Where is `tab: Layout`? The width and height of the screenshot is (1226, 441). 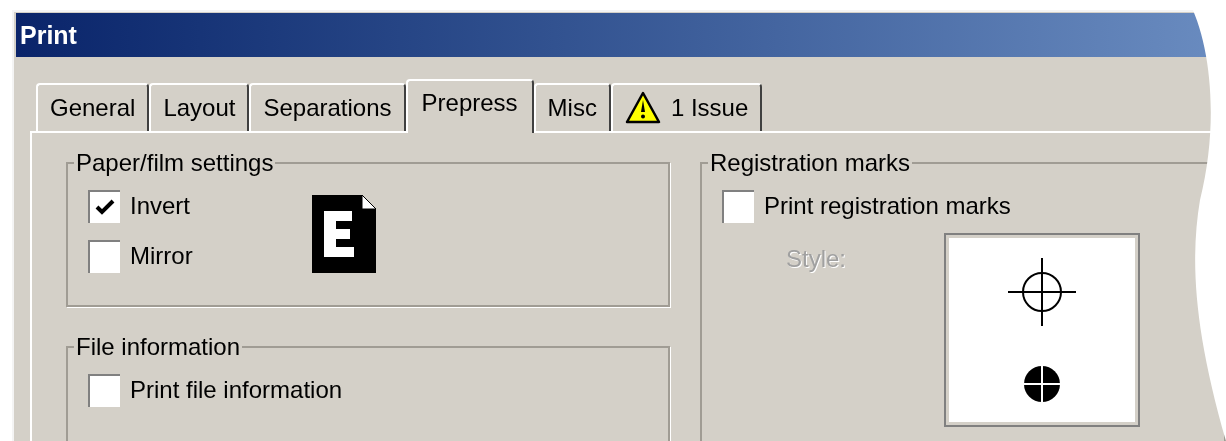
tab: Layout is located at coordinates (199, 107).